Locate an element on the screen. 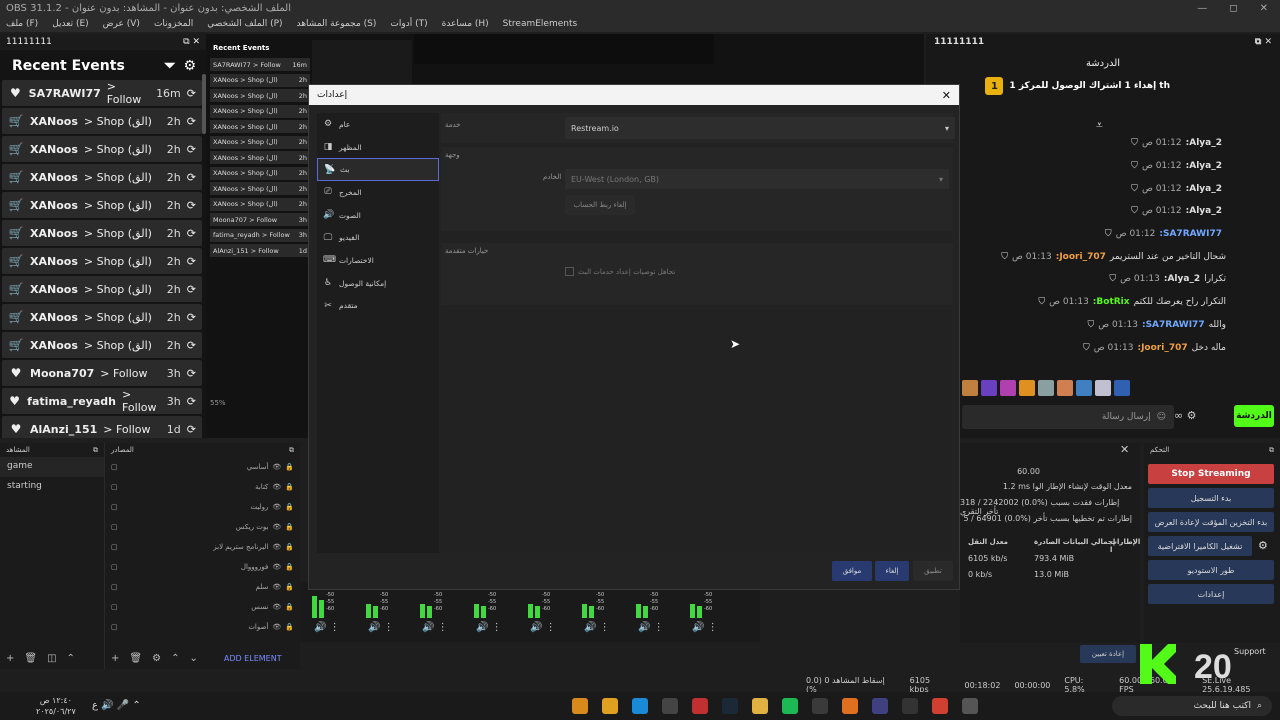  settings-tab: 📡 بث is located at coordinates (378, 170).